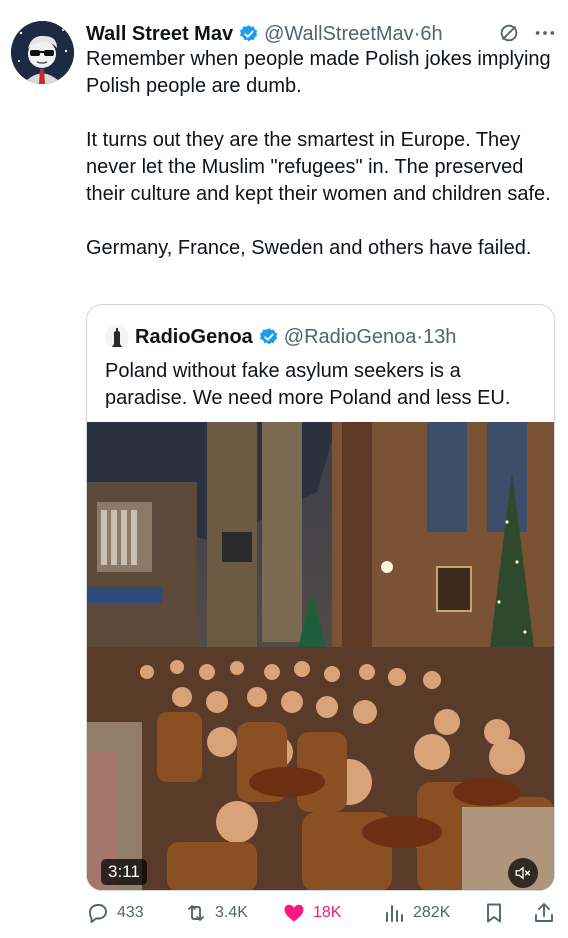 The image size is (568, 938). I want to click on mute-icon, so click(523, 873).